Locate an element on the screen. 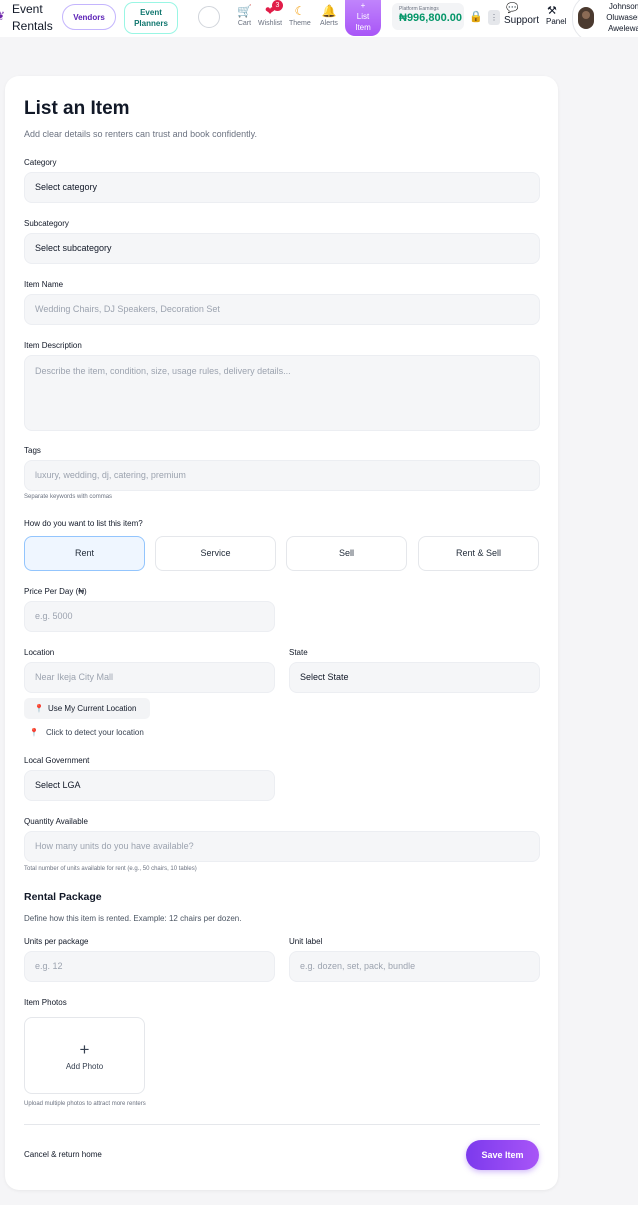 This screenshot has height=1205, width=638. alerts-label: Alerts is located at coordinates (329, 23).